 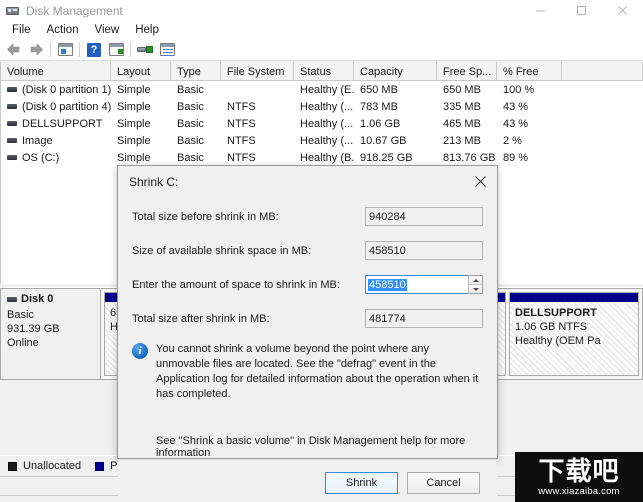 What do you see at coordinates (602, 71) in the screenshot?
I see `column-header-spacer` at bounding box center [602, 71].